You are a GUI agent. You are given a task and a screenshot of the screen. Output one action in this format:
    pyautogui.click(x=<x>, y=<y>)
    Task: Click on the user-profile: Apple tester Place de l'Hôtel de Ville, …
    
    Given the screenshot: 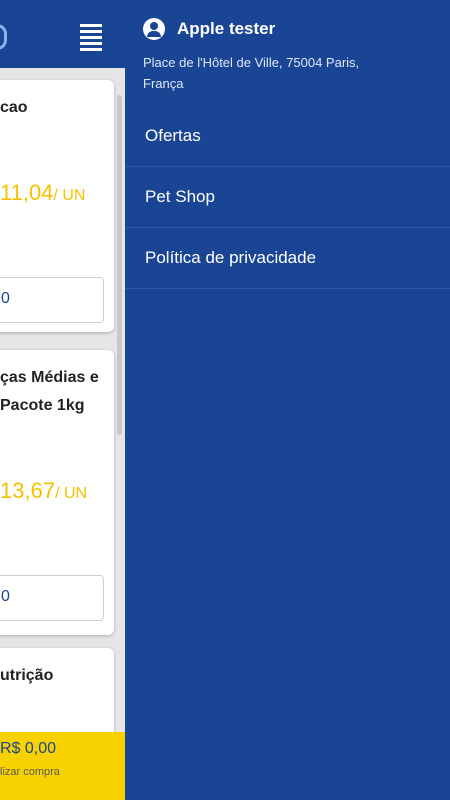 What is the action you would take?
    pyautogui.click(x=293, y=56)
    